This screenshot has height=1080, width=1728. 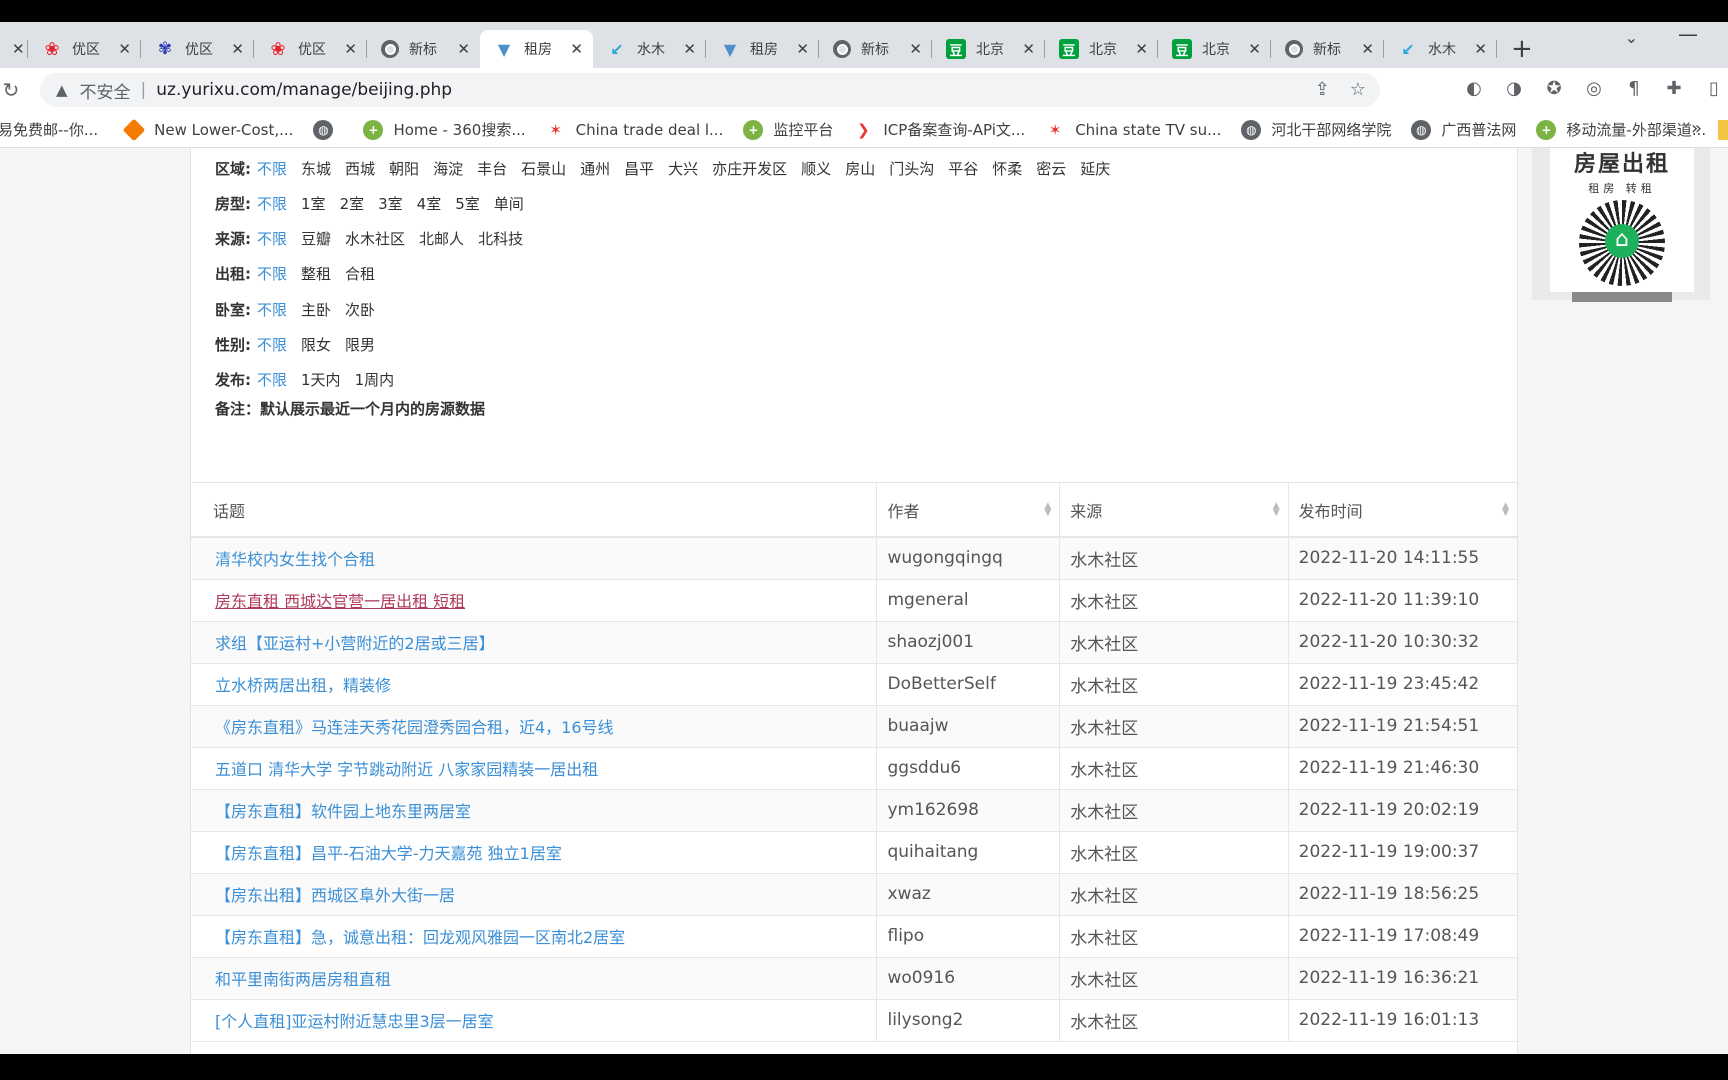 I want to click on filter-option: 4室, so click(x=429, y=203).